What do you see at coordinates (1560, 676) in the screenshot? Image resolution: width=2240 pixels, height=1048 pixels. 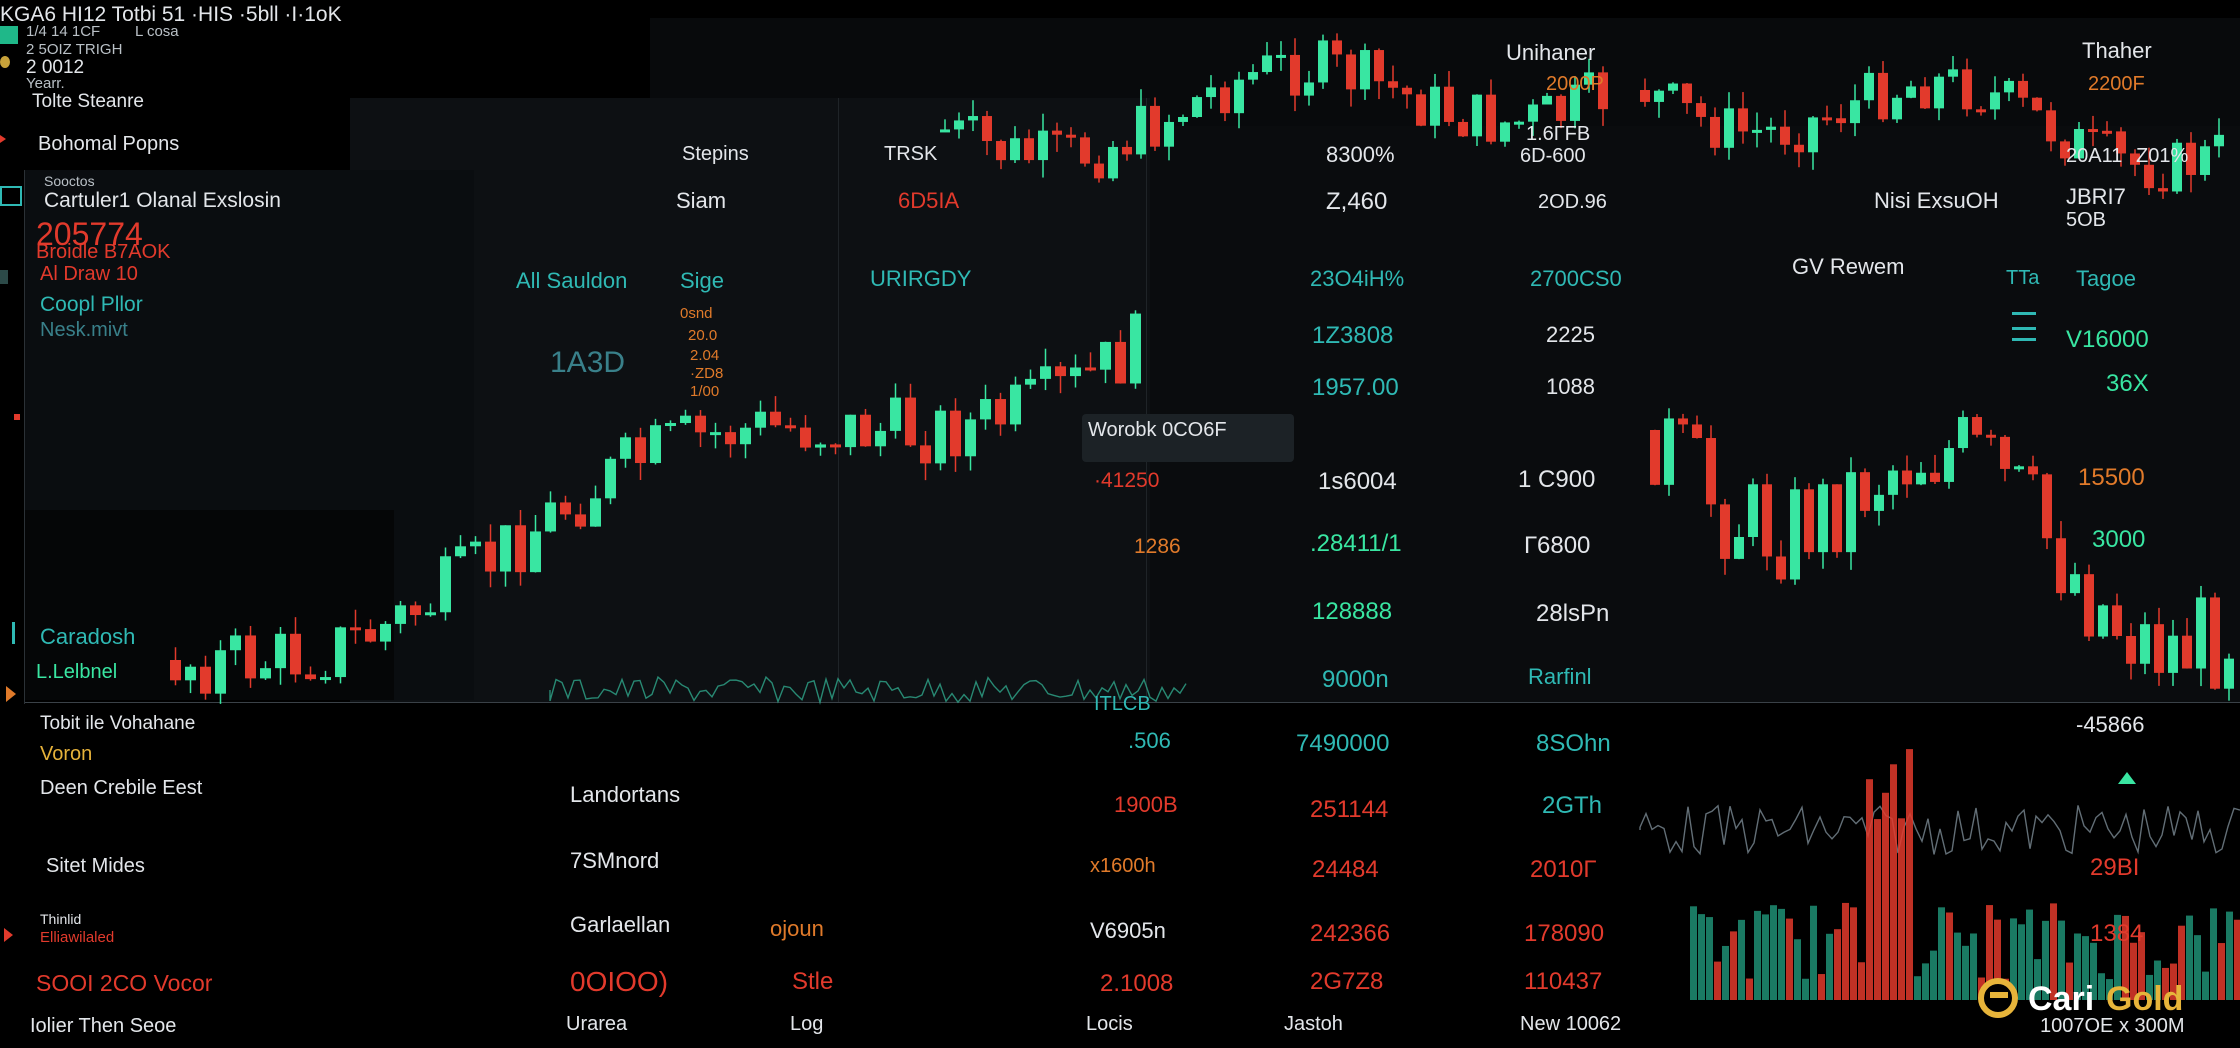 I see `col-c-10: Rarfinl` at bounding box center [1560, 676].